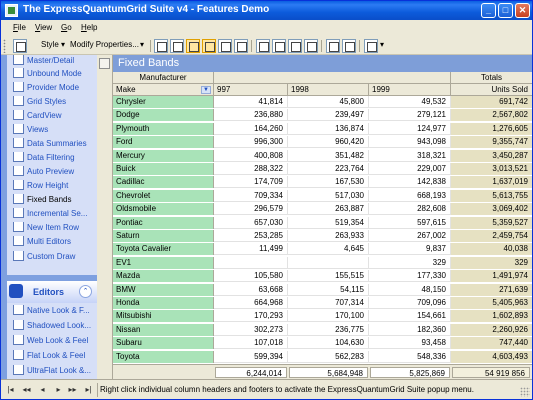 The height and width of the screenshot is (400, 533). What do you see at coordinates (55, 343) in the screenshot?
I see `nav-item-web-look: Web Look & Feel` at bounding box center [55, 343].